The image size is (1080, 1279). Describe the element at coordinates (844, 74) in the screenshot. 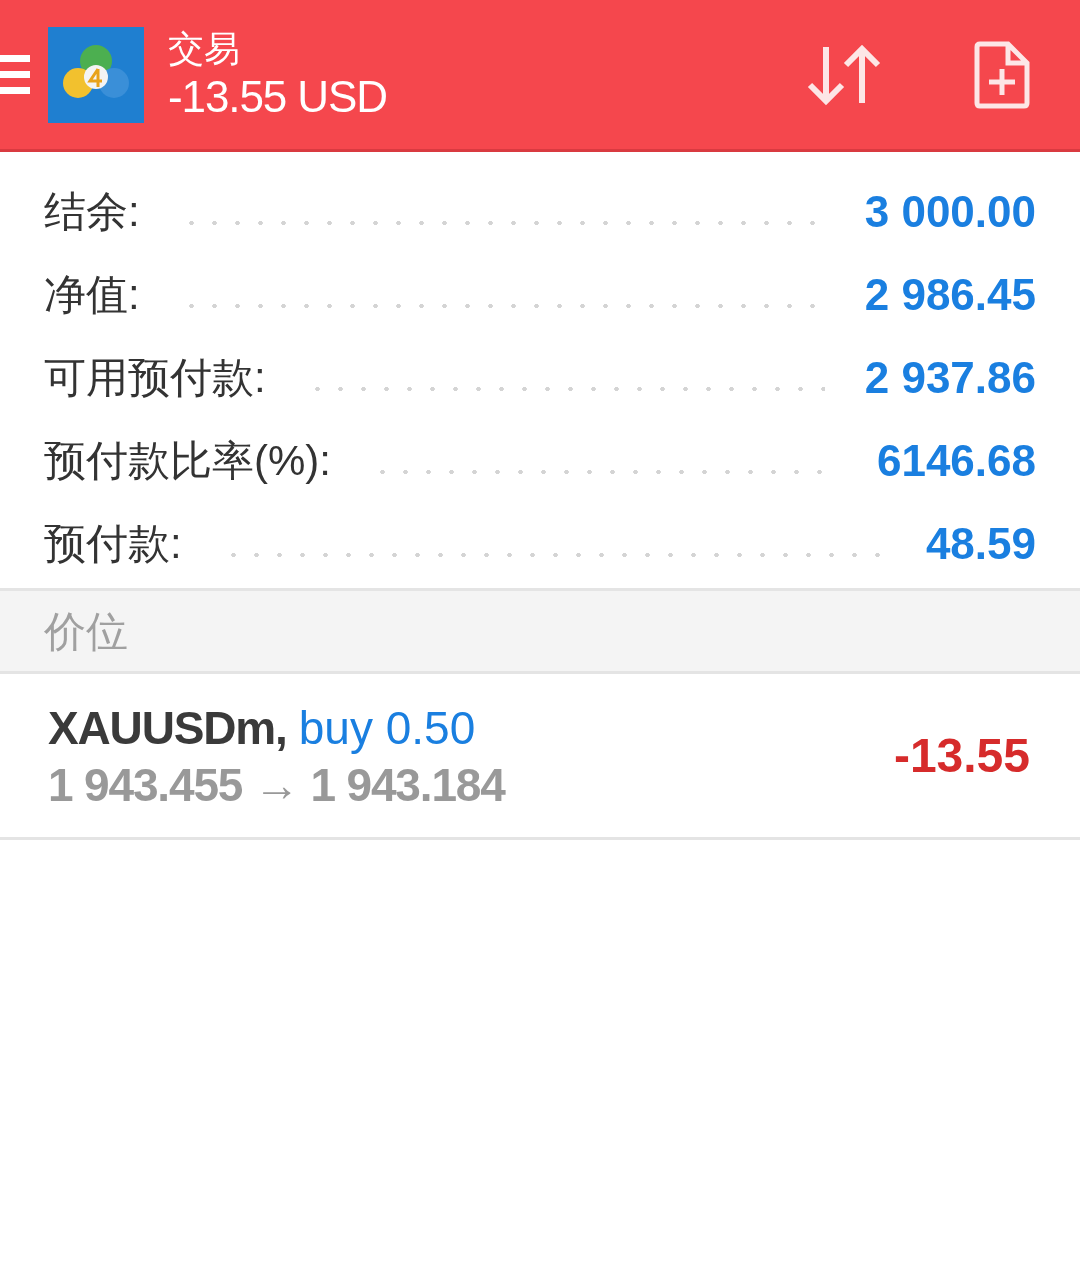

I see `sort-icon` at that location.